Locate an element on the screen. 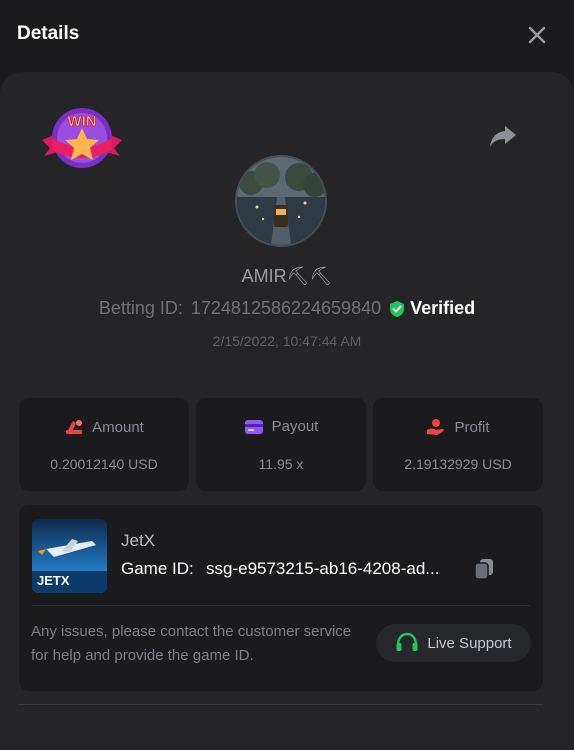 The image size is (574, 750). betting-id-row: Betting ID: 1724812586224659840 Verified is located at coordinates (287, 308).